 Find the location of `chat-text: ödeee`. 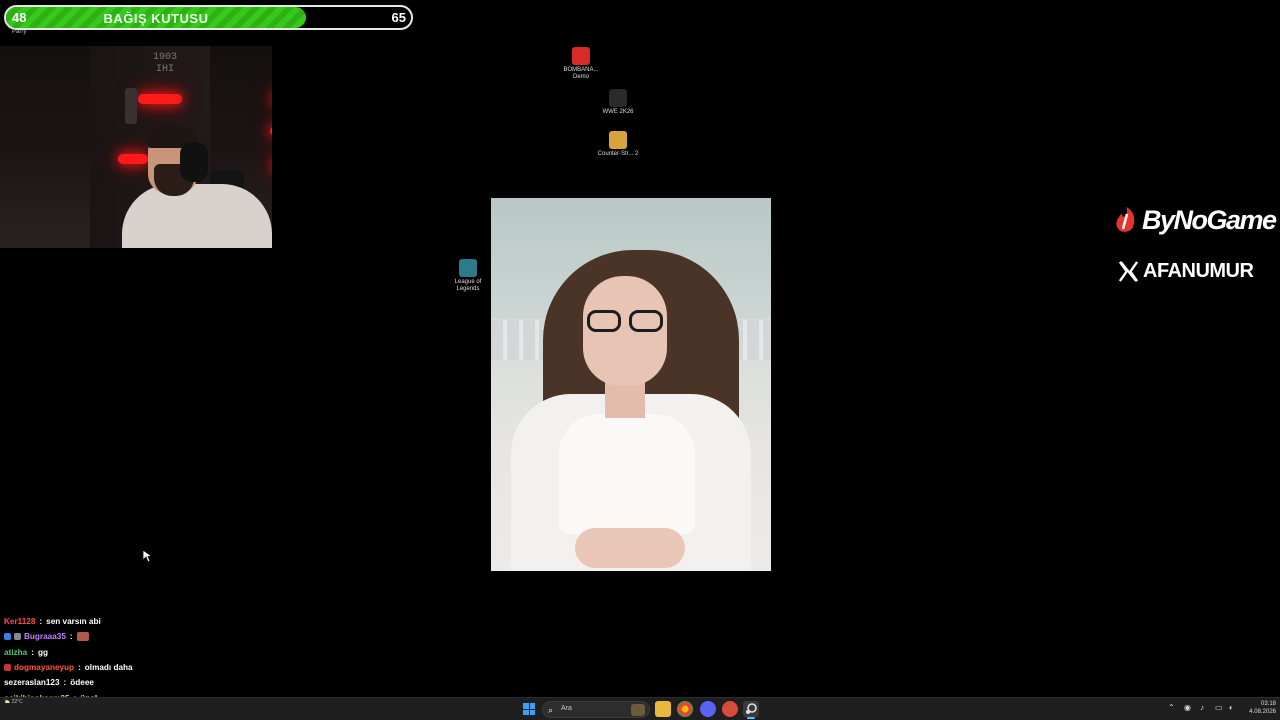

chat-text: ödeee is located at coordinates (82, 683).